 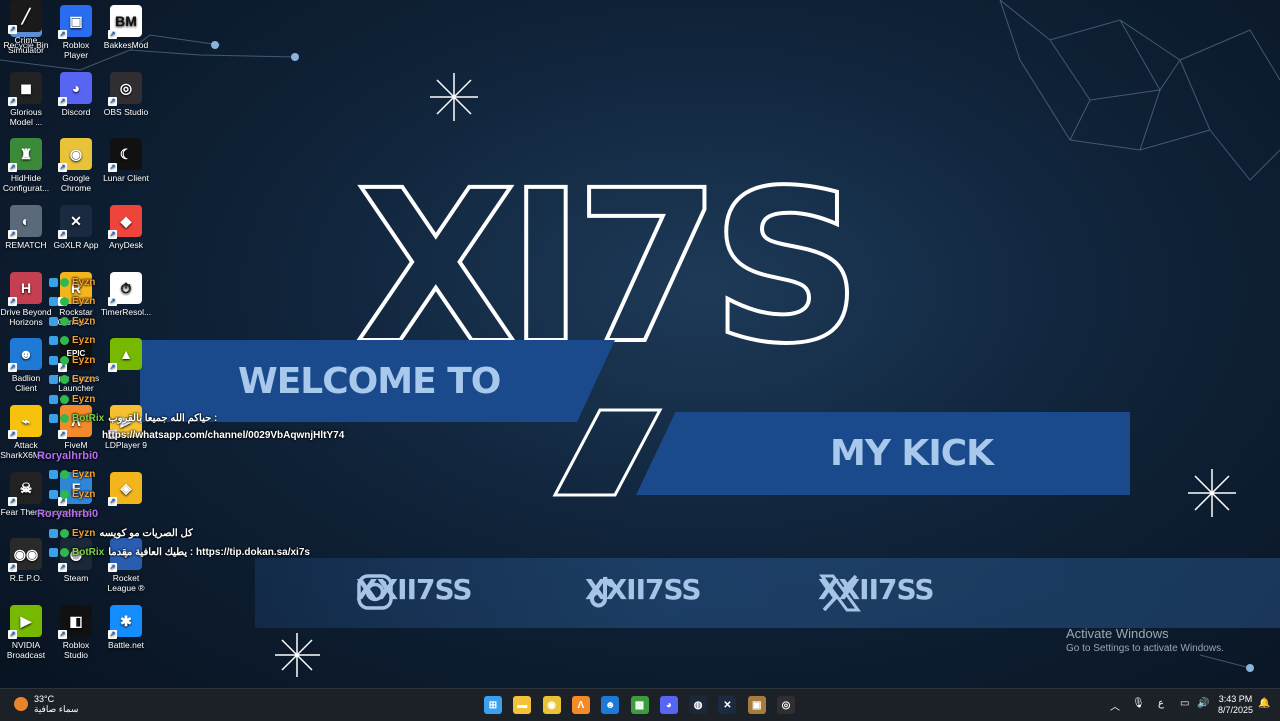 I want to click on desktop-icon-label: REMATCH, so click(x=26, y=245).